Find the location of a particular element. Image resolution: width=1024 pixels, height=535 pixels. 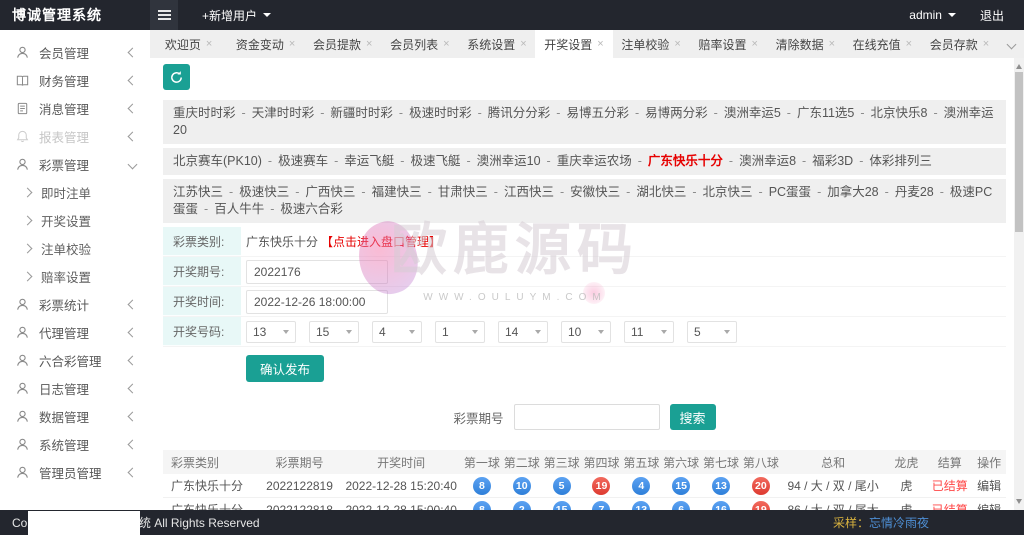

refresh-button is located at coordinates (176, 77).